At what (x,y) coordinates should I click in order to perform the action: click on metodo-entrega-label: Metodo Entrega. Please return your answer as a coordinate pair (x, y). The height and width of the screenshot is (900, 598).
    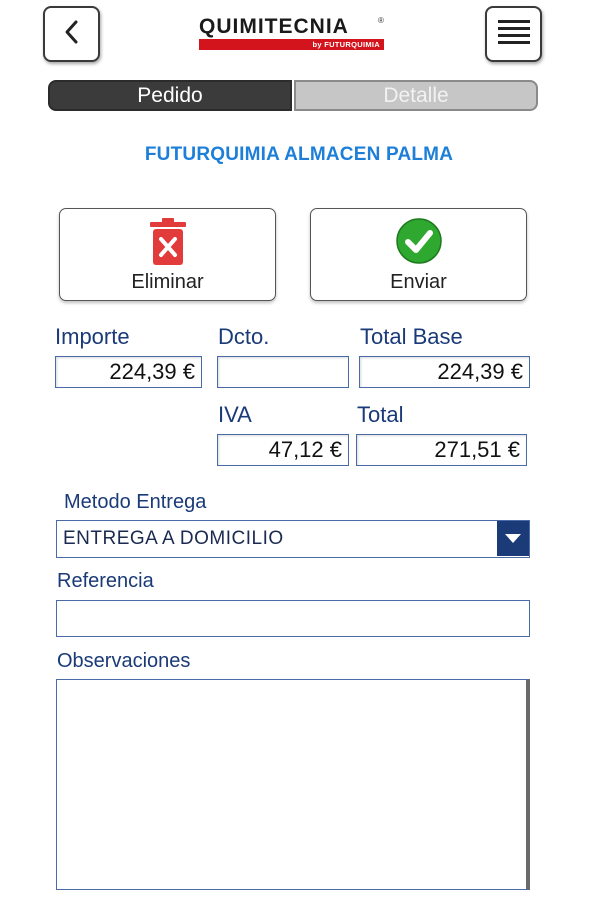
    Looking at the image, I should click on (135, 502).